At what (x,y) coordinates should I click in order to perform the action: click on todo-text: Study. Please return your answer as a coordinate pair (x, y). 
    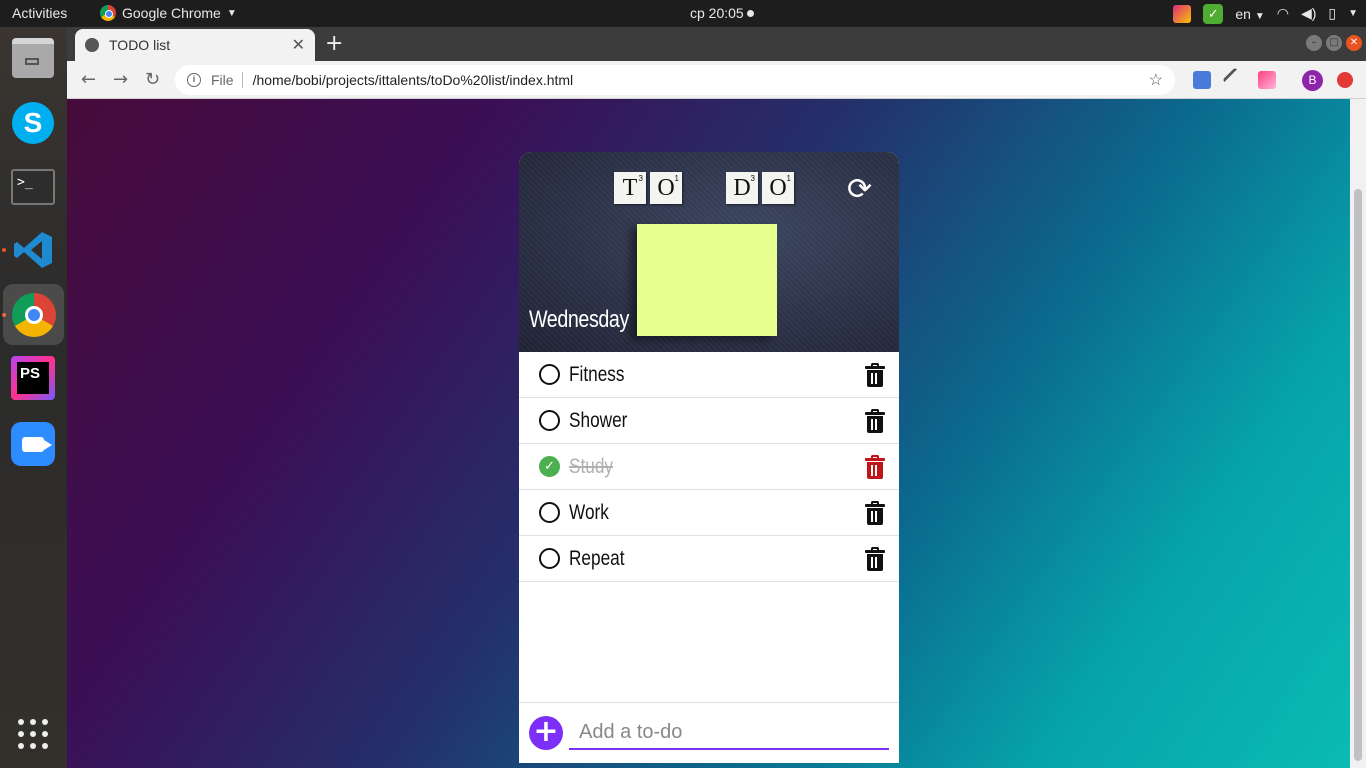
    Looking at the image, I should click on (591, 466).